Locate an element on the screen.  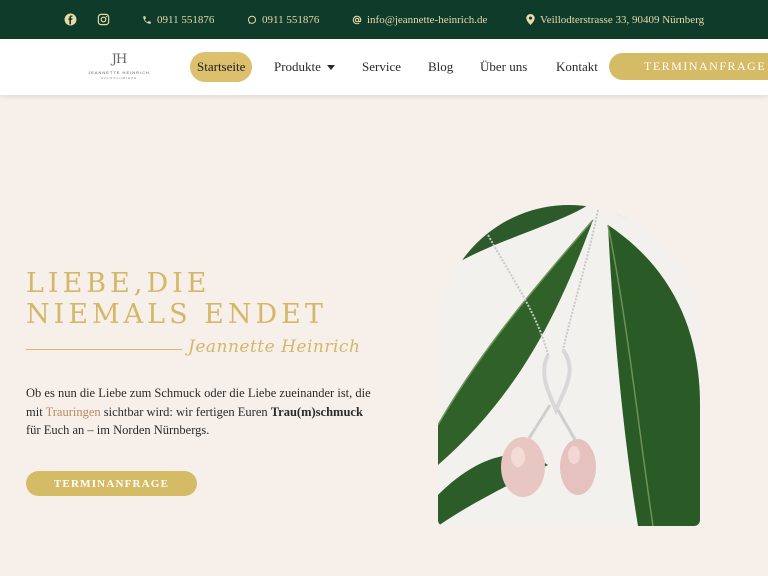
nav-item-kontakt: Kontakt is located at coordinates (577, 67).